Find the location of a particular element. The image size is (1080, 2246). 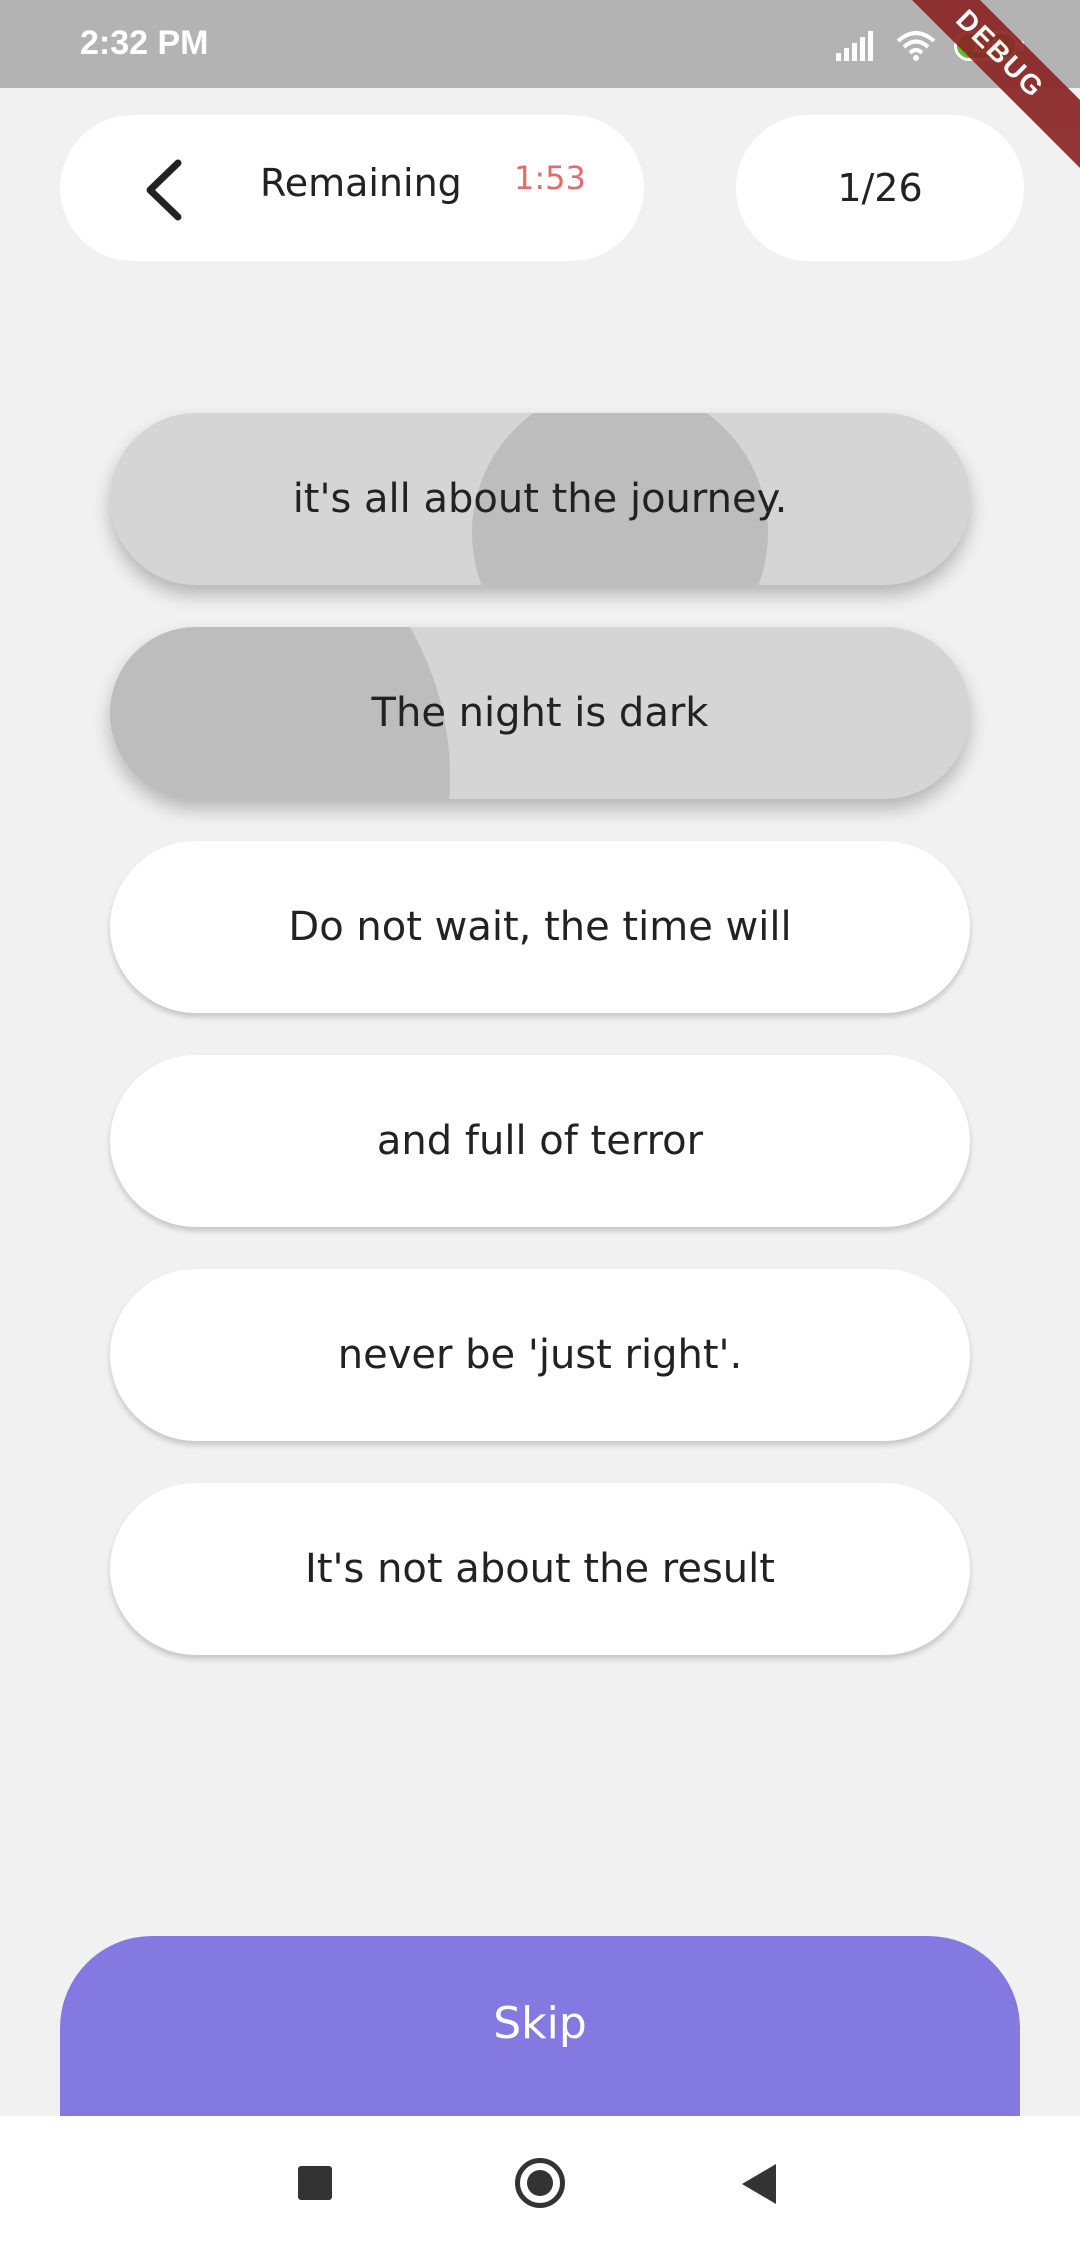

recents-icon is located at coordinates (315, 2183).